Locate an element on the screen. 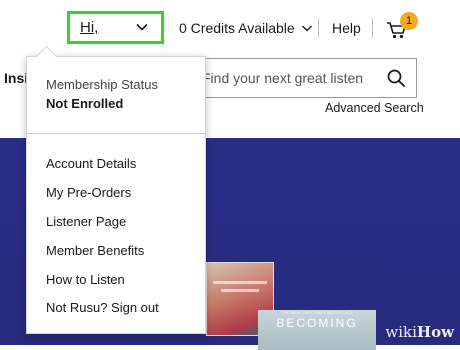 The image size is (460, 350). watermark-prefix: wiki is located at coordinates (401, 332).